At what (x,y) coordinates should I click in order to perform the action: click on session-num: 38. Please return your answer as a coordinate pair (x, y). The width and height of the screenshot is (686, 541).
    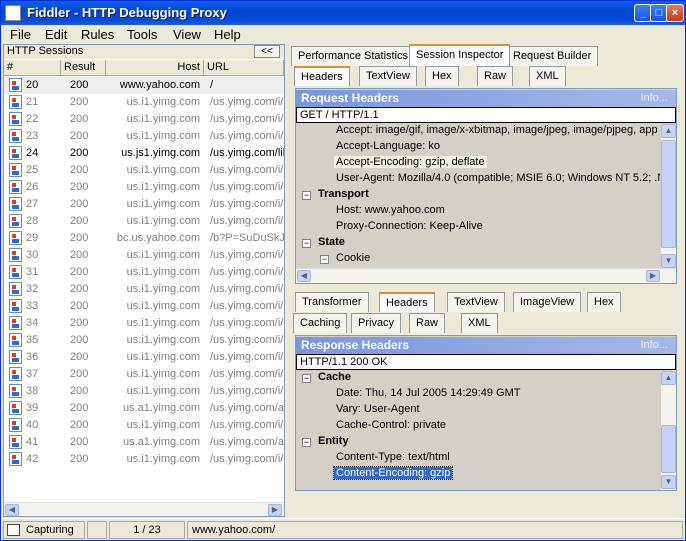
    Looking at the image, I should click on (32, 391).